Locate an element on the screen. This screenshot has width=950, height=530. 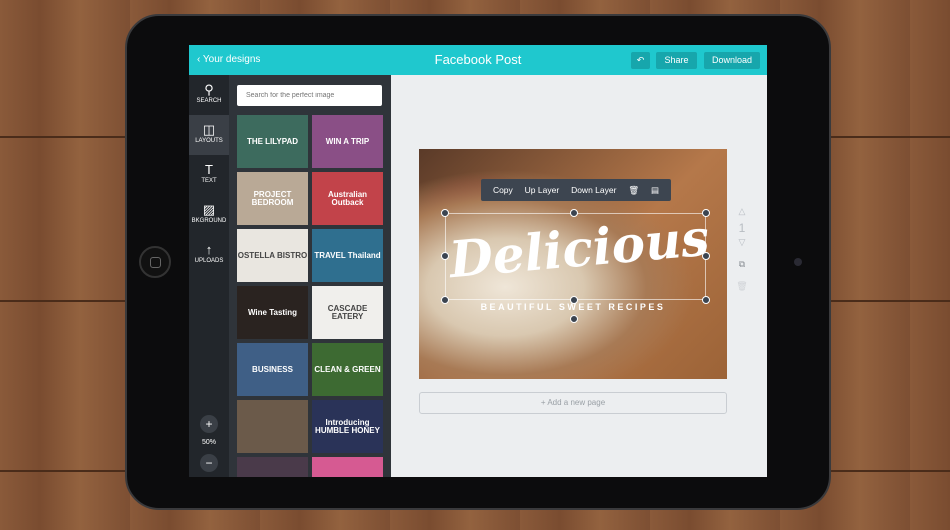
layout-thumbnail: Introducing HUMBLE HONEY is located at coordinates (347, 426).